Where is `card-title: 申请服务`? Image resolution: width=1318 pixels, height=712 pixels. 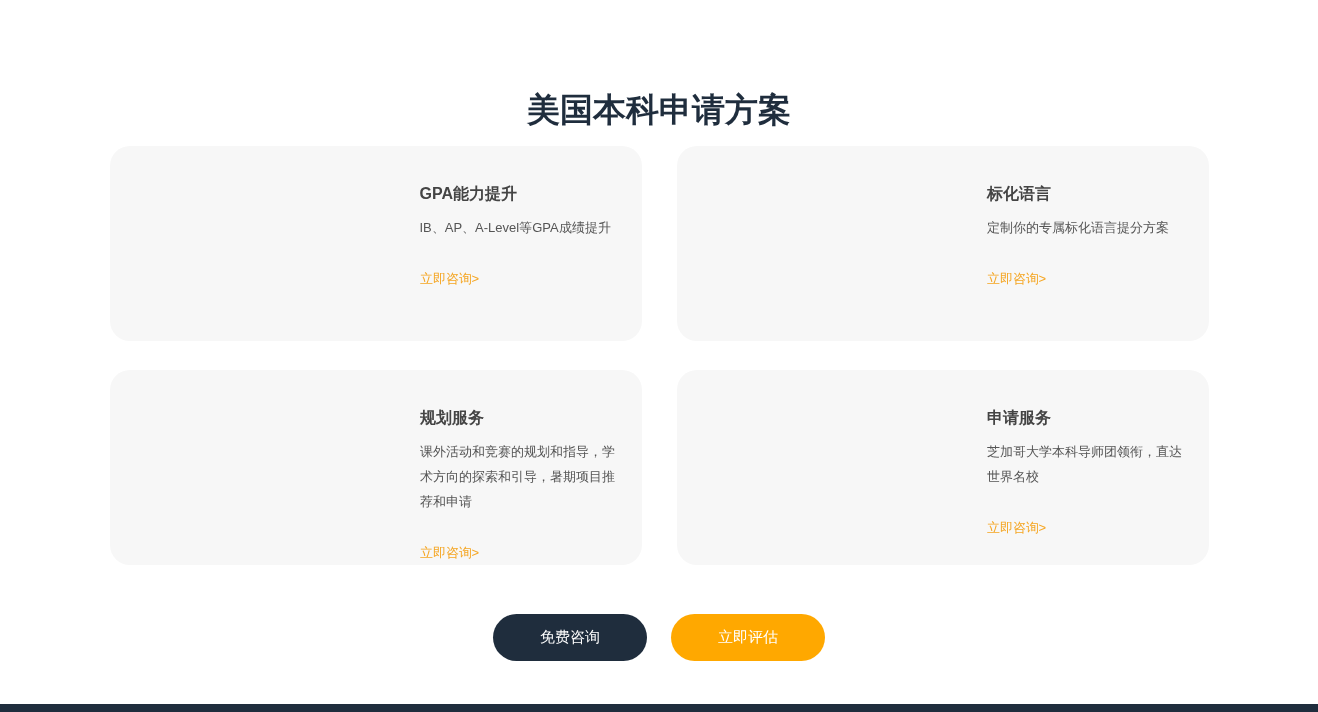
card-title: 申请服务 is located at coordinates (1018, 418).